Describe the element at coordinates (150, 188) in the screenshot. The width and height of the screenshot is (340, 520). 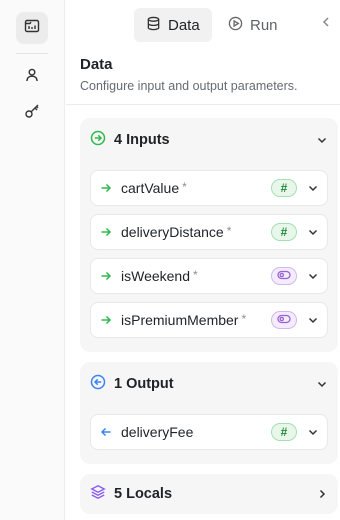
I see `input-name: cartValue` at that location.